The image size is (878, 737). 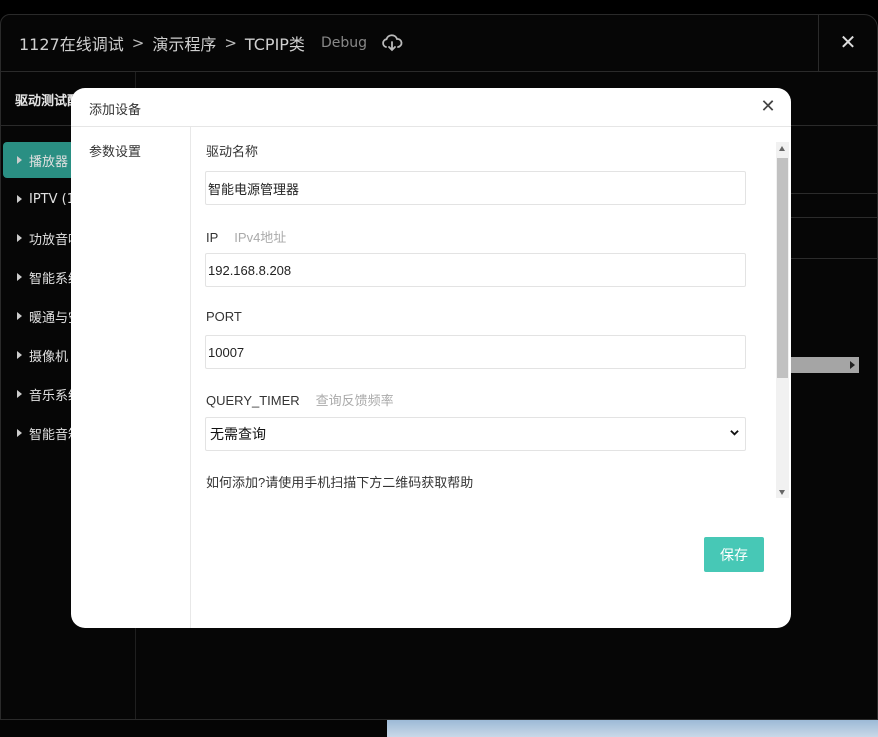 What do you see at coordinates (260, 237) in the screenshot?
I see `ip-hint: IPv4地址` at bounding box center [260, 237].